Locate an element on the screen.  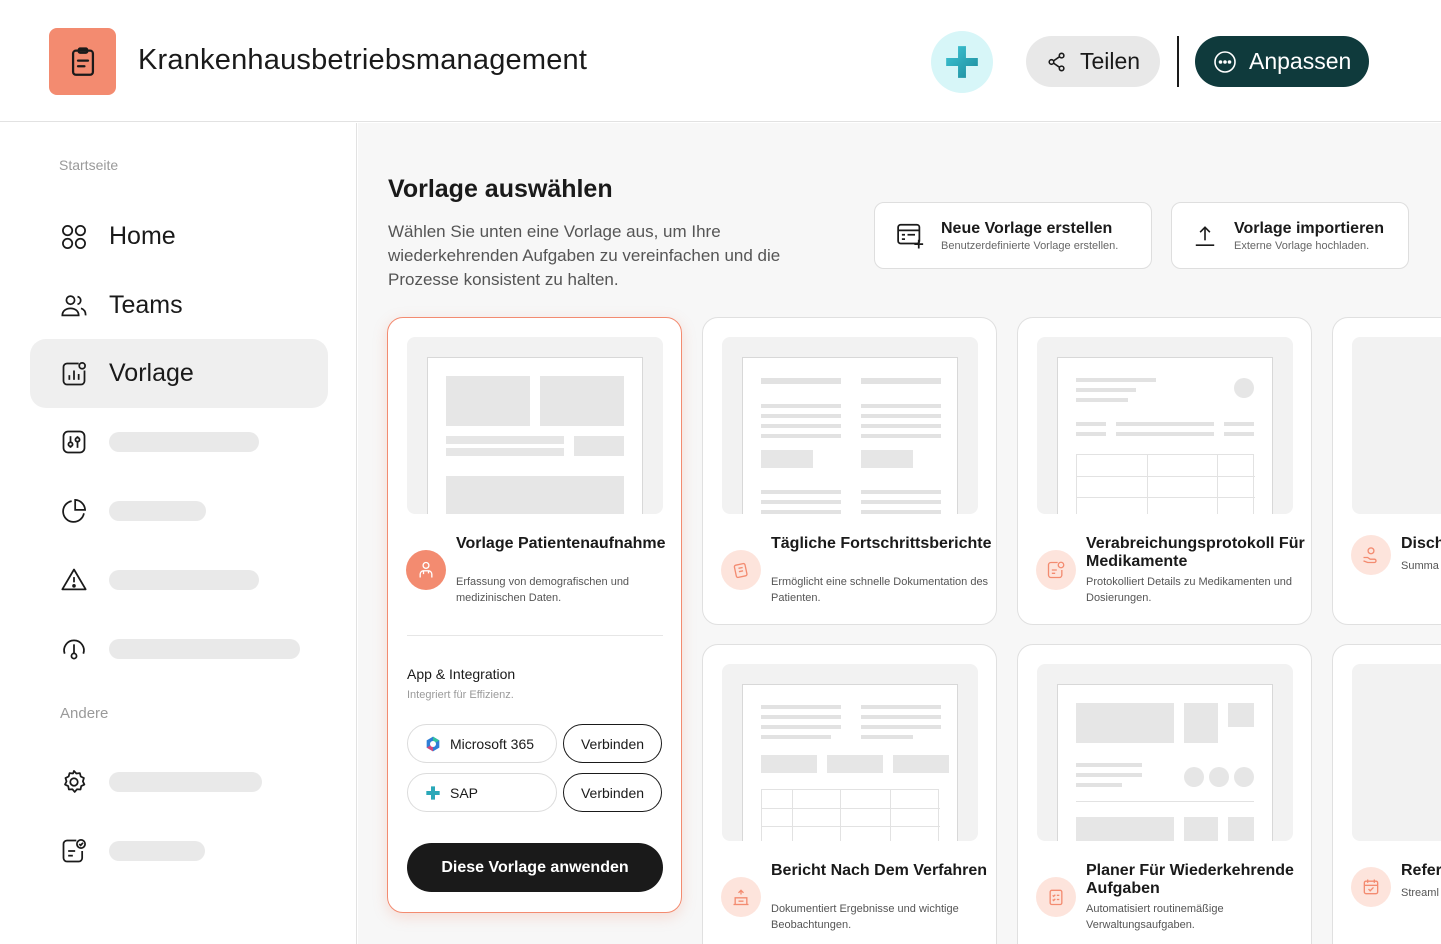
sidebar-item-label: Teams is located at coordinates (146, 305).